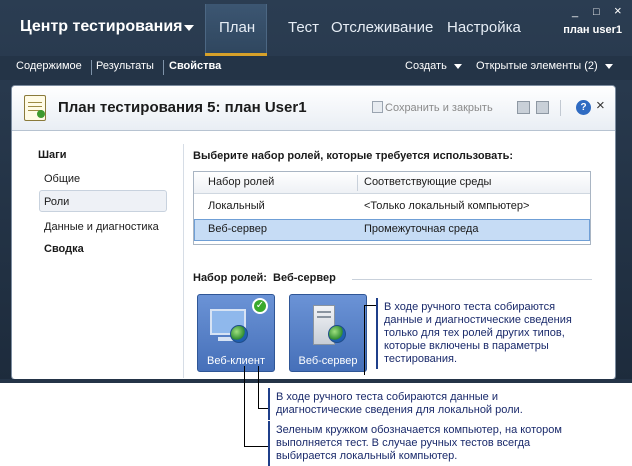  What do you see at coordinates (542, 107) in the screenshot?
I see `refresh-icon` at bounding box center [542, 107].